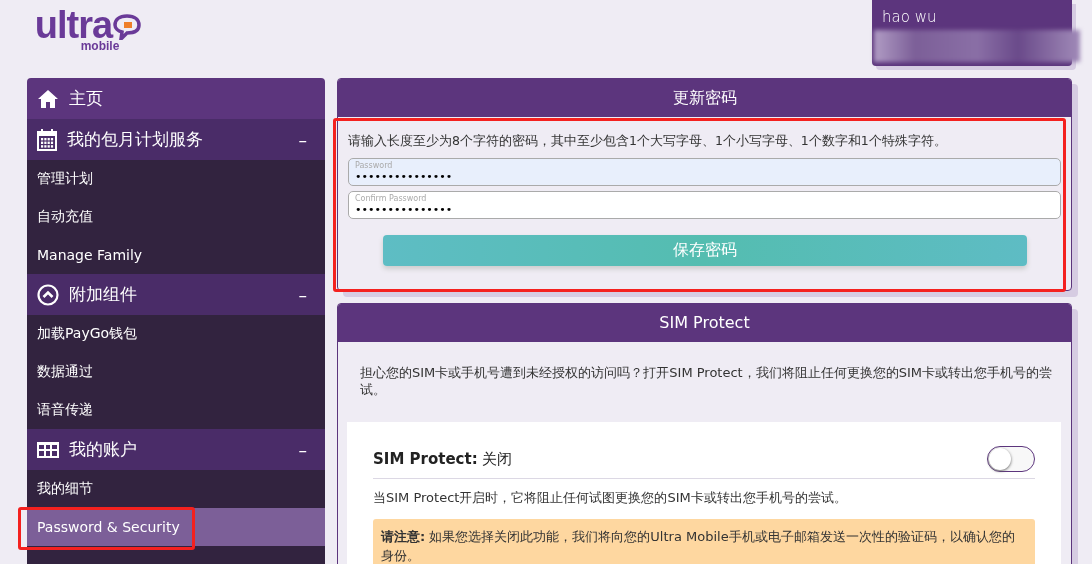  Describe the element at coordinates (704, 172) in the screenshot. I see `password-field: Password •••••••••••••••` at that location.